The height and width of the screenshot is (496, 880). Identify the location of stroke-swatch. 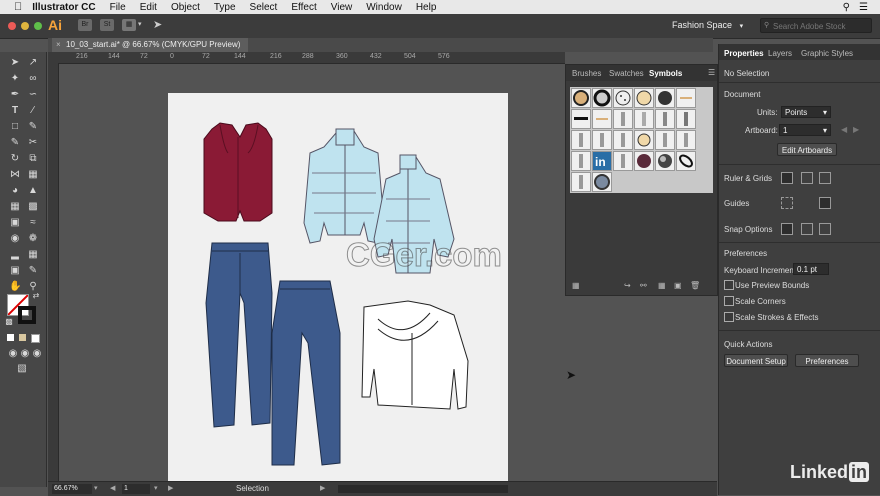
(27, 315).